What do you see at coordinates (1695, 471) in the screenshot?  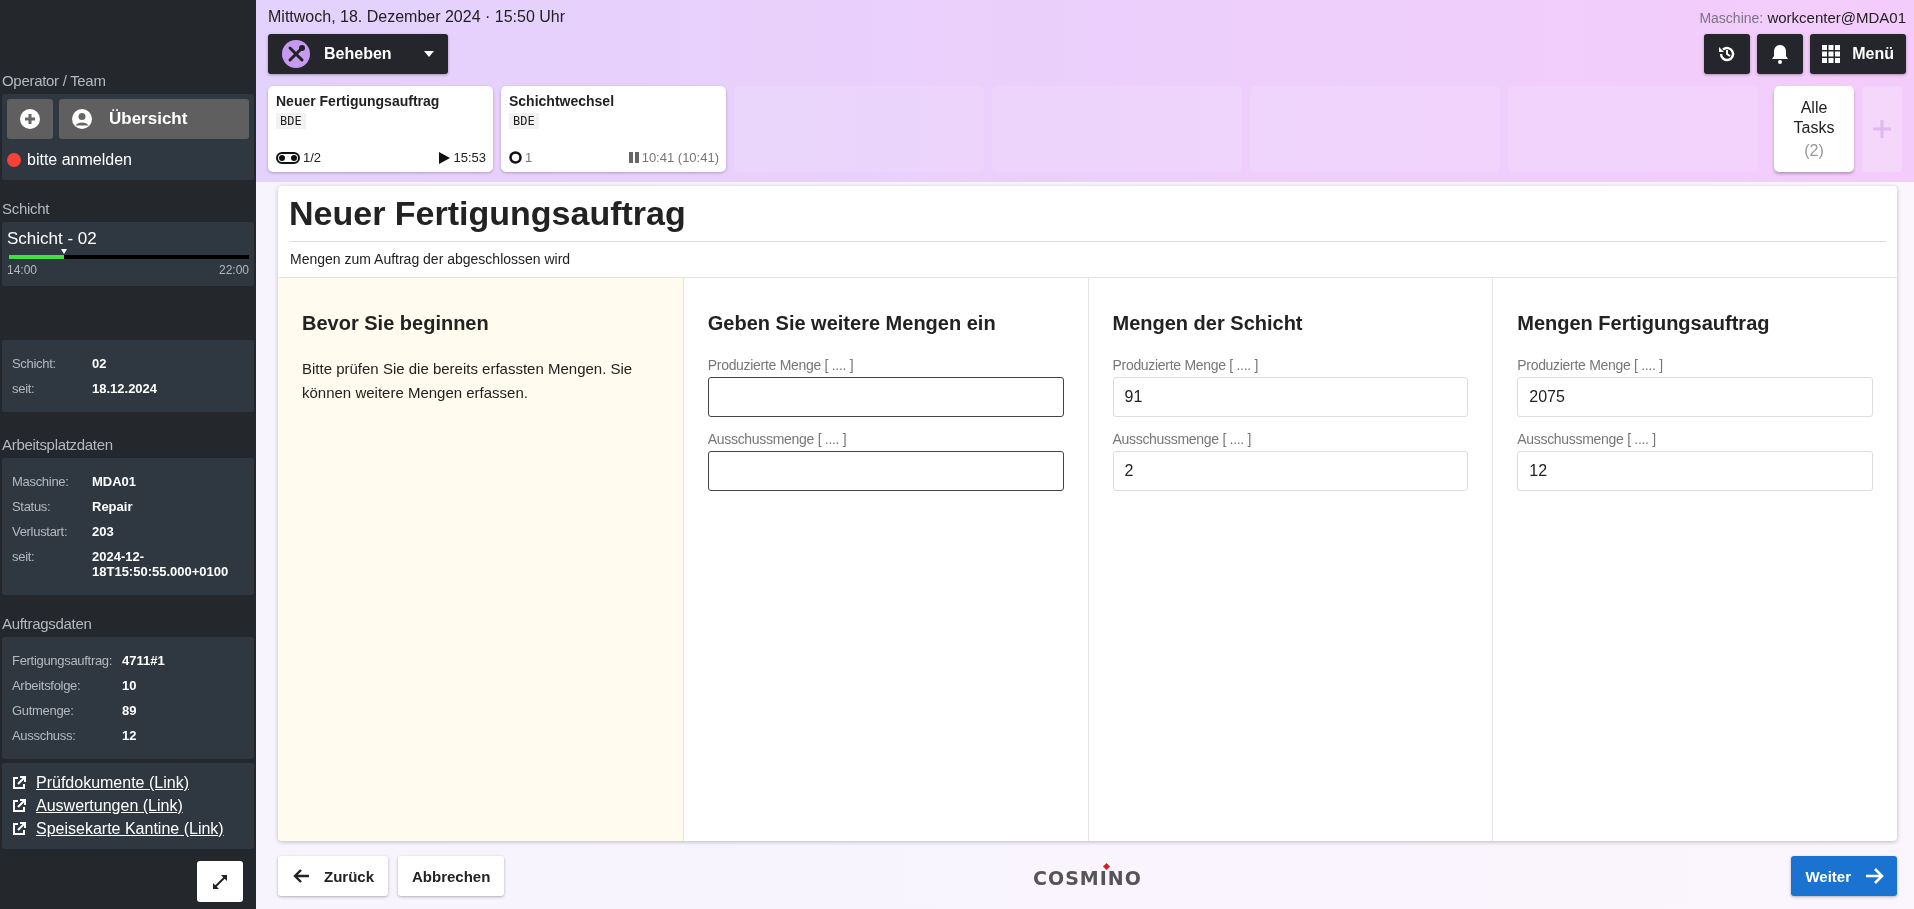 I see `input-field: 12` at bounding box center [1695, 471].